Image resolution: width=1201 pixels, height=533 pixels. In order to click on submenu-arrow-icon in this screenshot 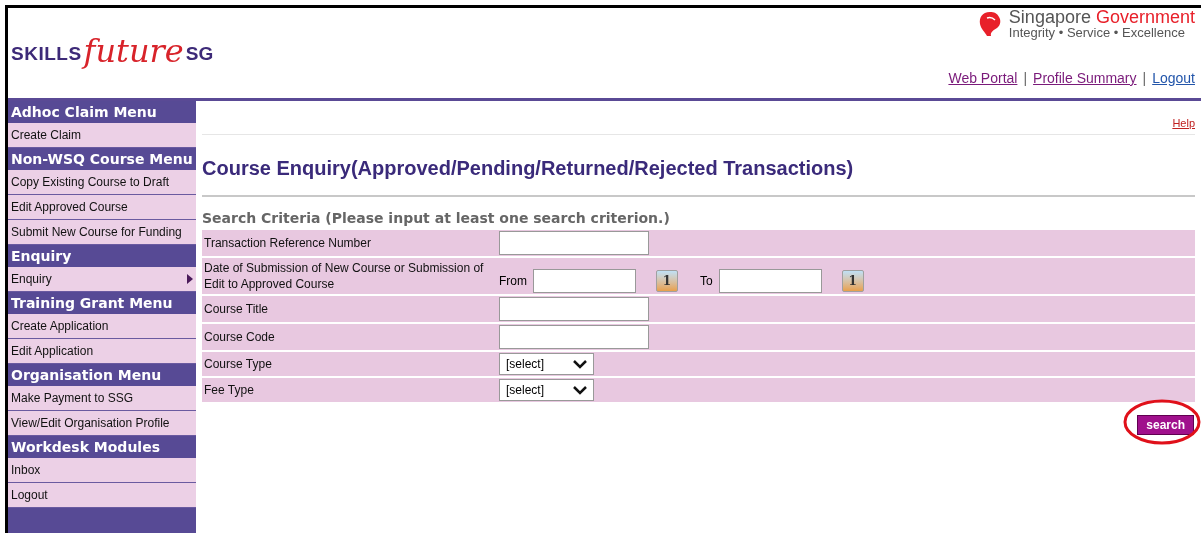, I will do `click(190, 279)`.